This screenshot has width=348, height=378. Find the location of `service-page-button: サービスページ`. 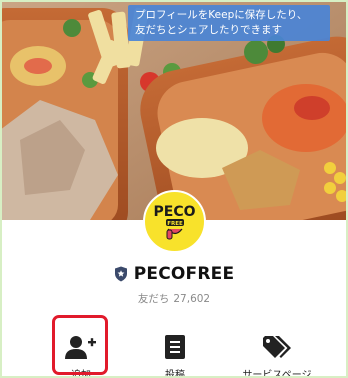

service-page-button: サービスページ is located at coordinates (277, 348).